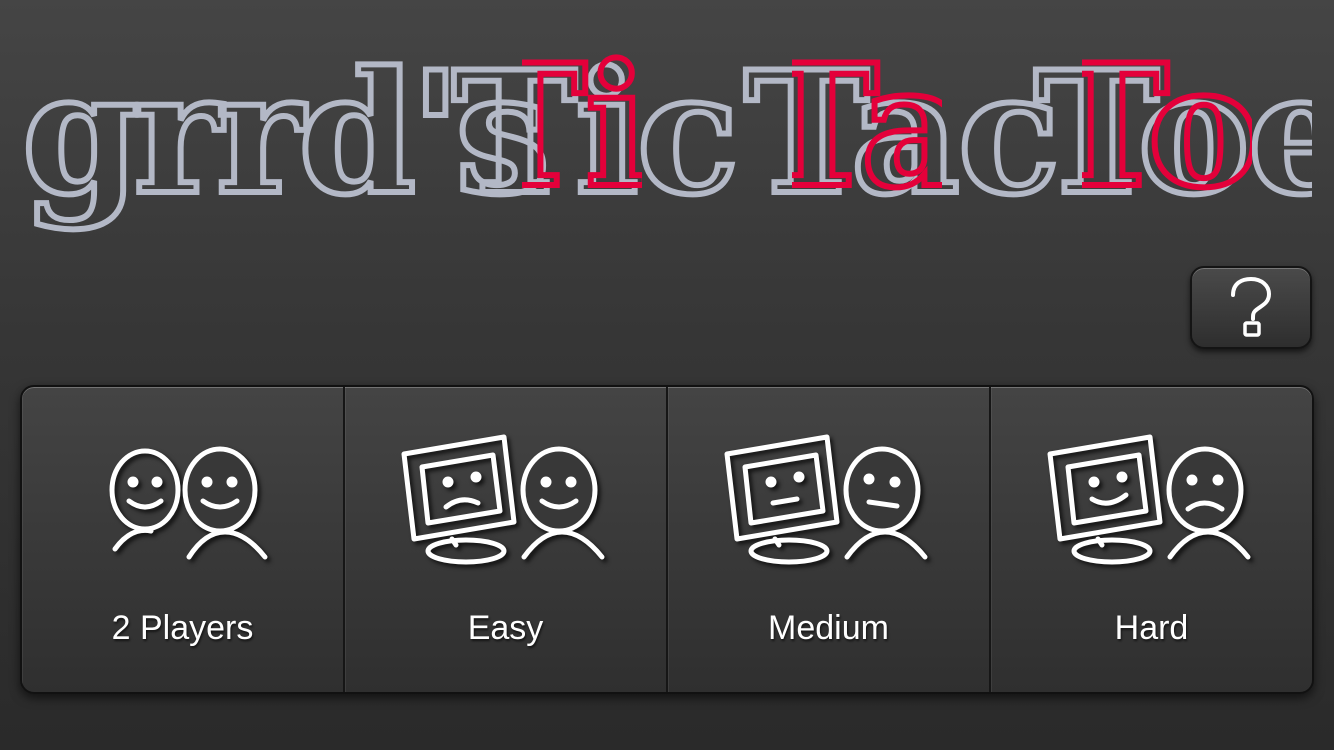 Image resolution: width=1334 pixels, height=750 pixels. What do you see at coordinates (188, 503) in the screenshot?
I see `two-players-icon` at bounding box center [188, 503].